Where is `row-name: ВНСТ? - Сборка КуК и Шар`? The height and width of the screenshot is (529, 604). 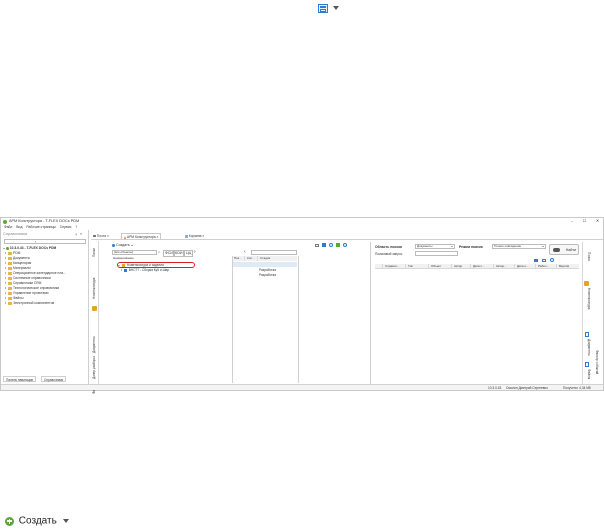 row-name: ВНСТ? - Сборка КуК и Шар is located at coordinates (149, 270).